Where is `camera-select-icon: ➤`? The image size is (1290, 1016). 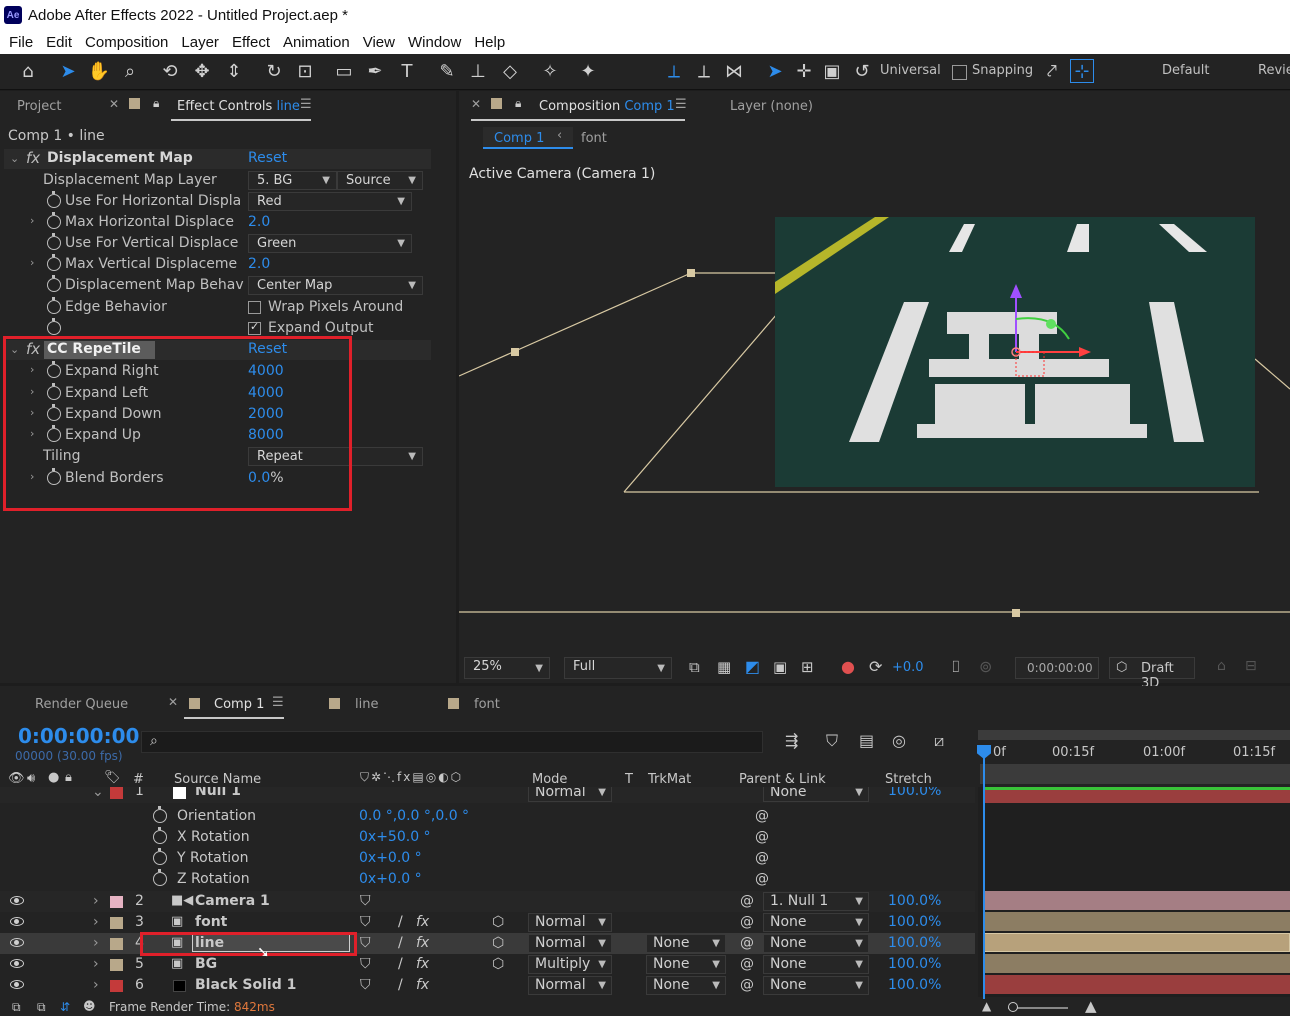 camera-select-icon: ➤ is located at coordinates (775, 71).